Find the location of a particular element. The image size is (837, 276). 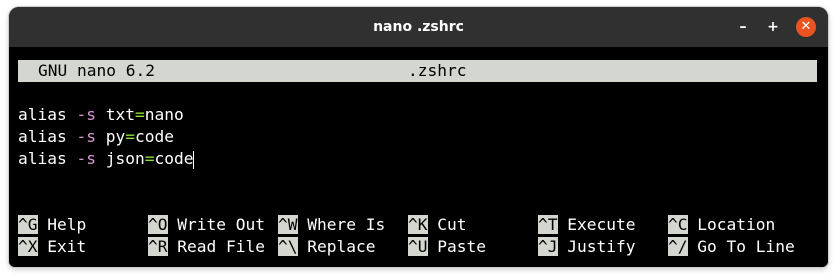

shortcut-help: ^G Help is located at coordinates (52, 225).